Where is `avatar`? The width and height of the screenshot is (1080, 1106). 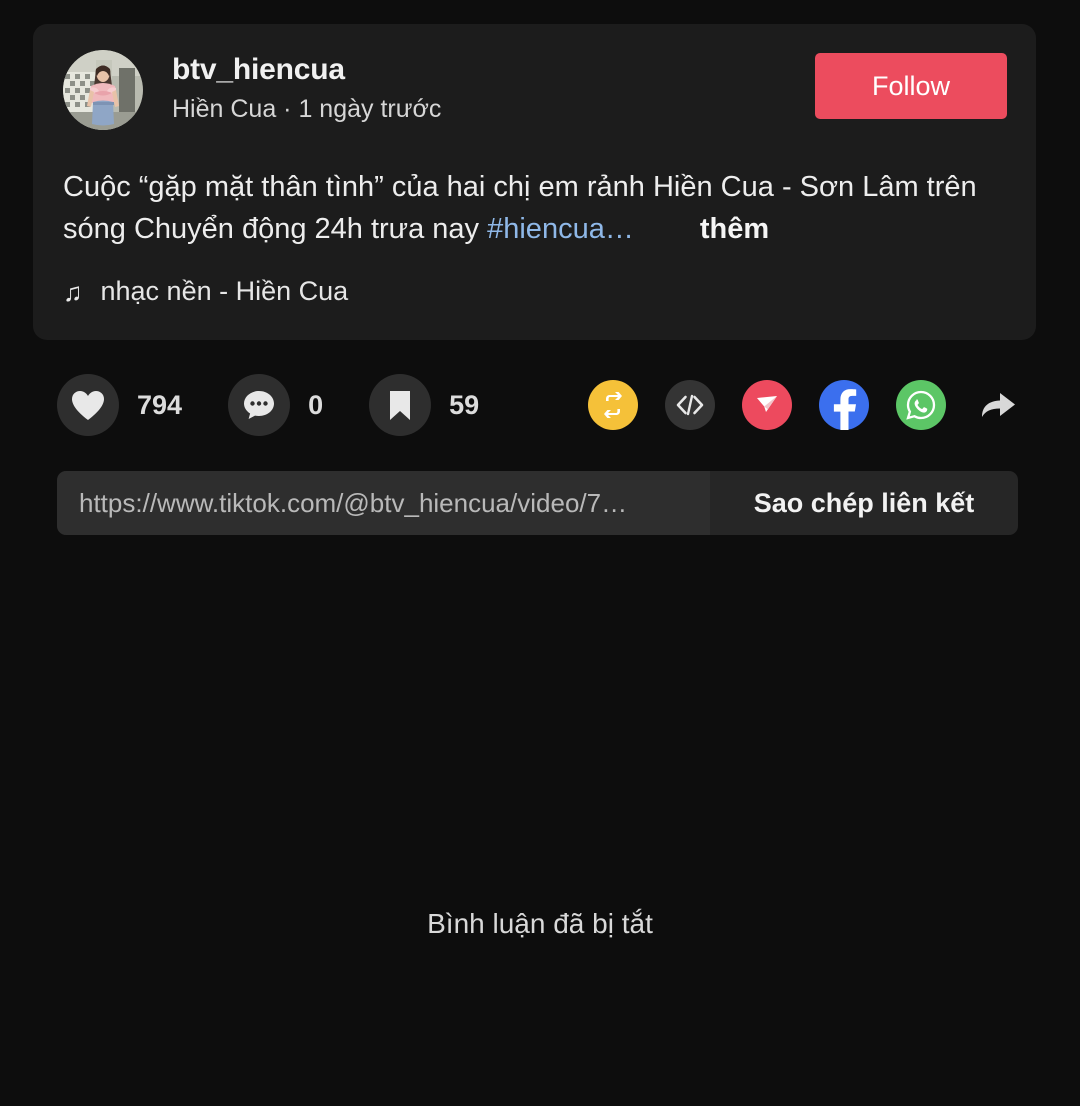 avatar is located at coordinates (103, 90).